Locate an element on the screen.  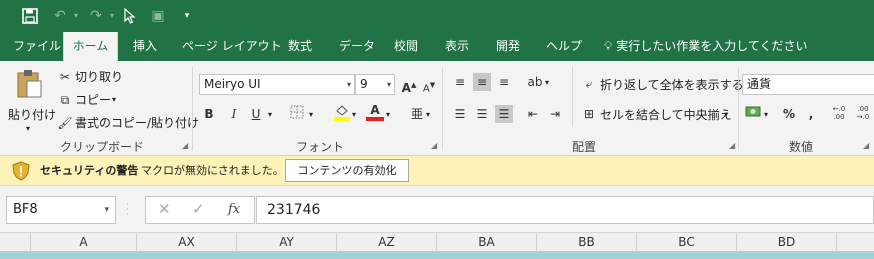
shield-warning-icon is located at coordinates (21, 172).